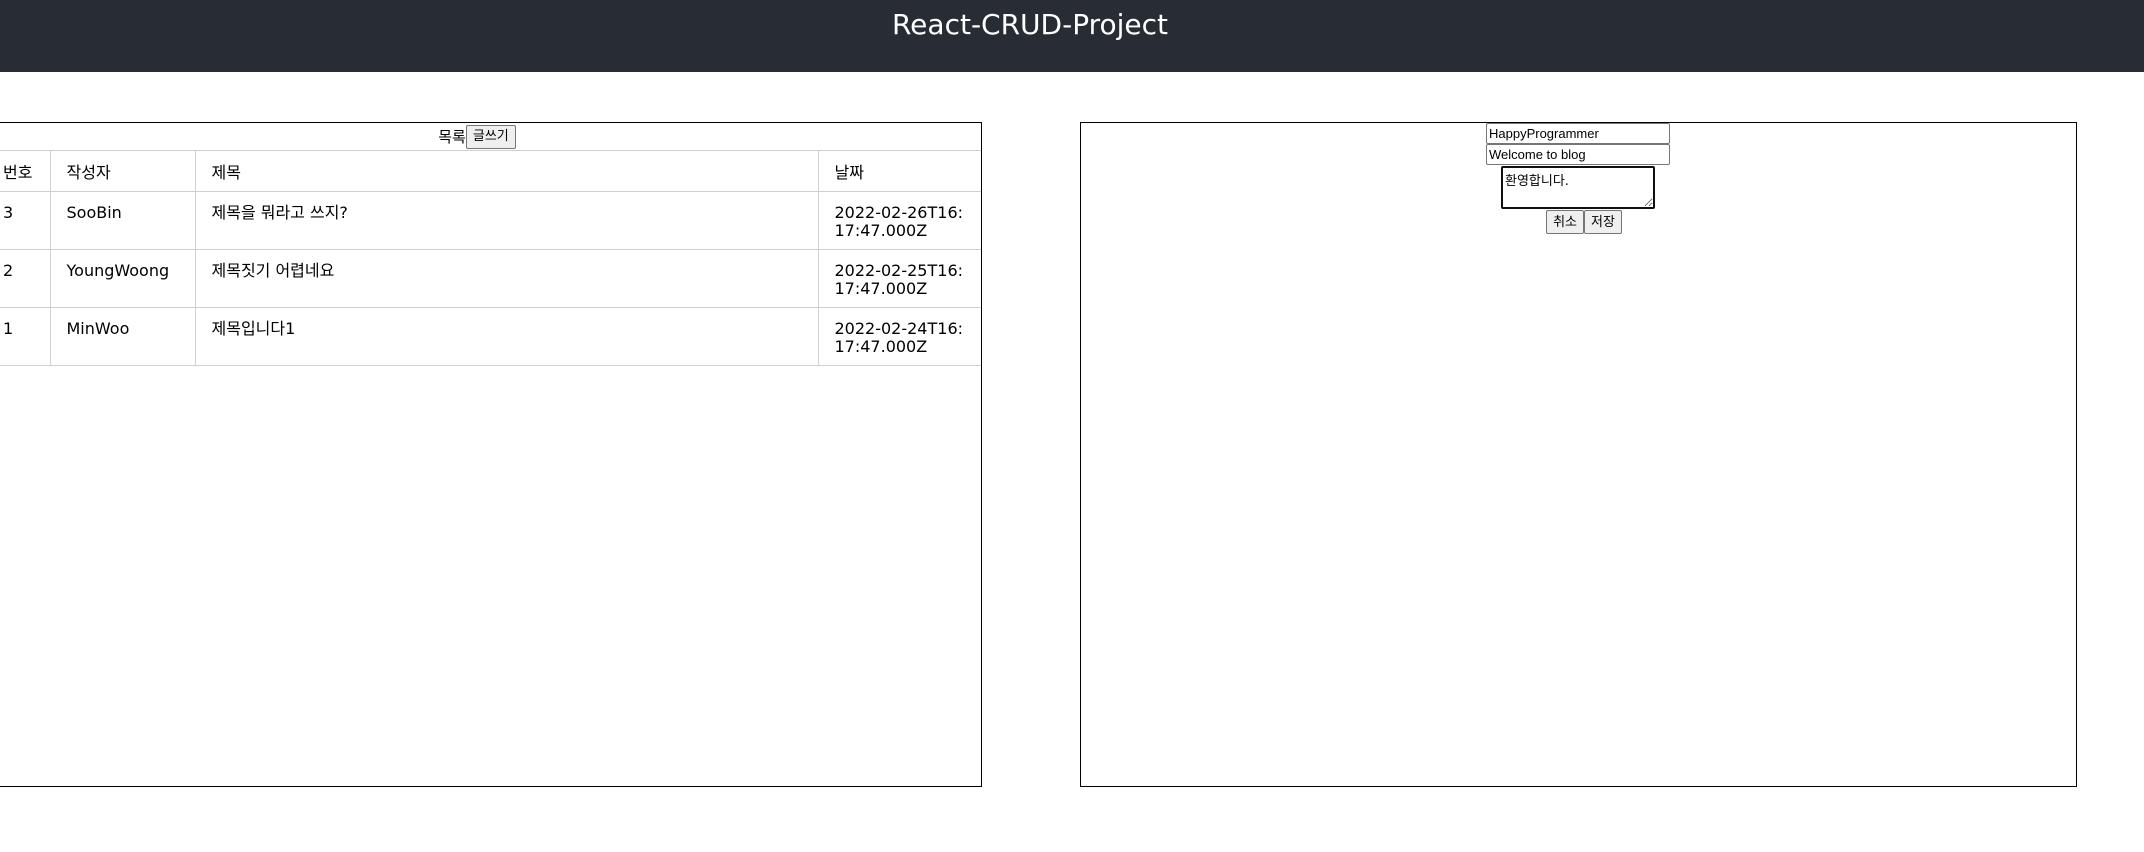 The width and height of the screenshot is (2144, 852). What do you see at coordinates (1578, 187) in the screenshot?
I see `content-textarea: 환영합니다.` at bounding box center [1578, 187].